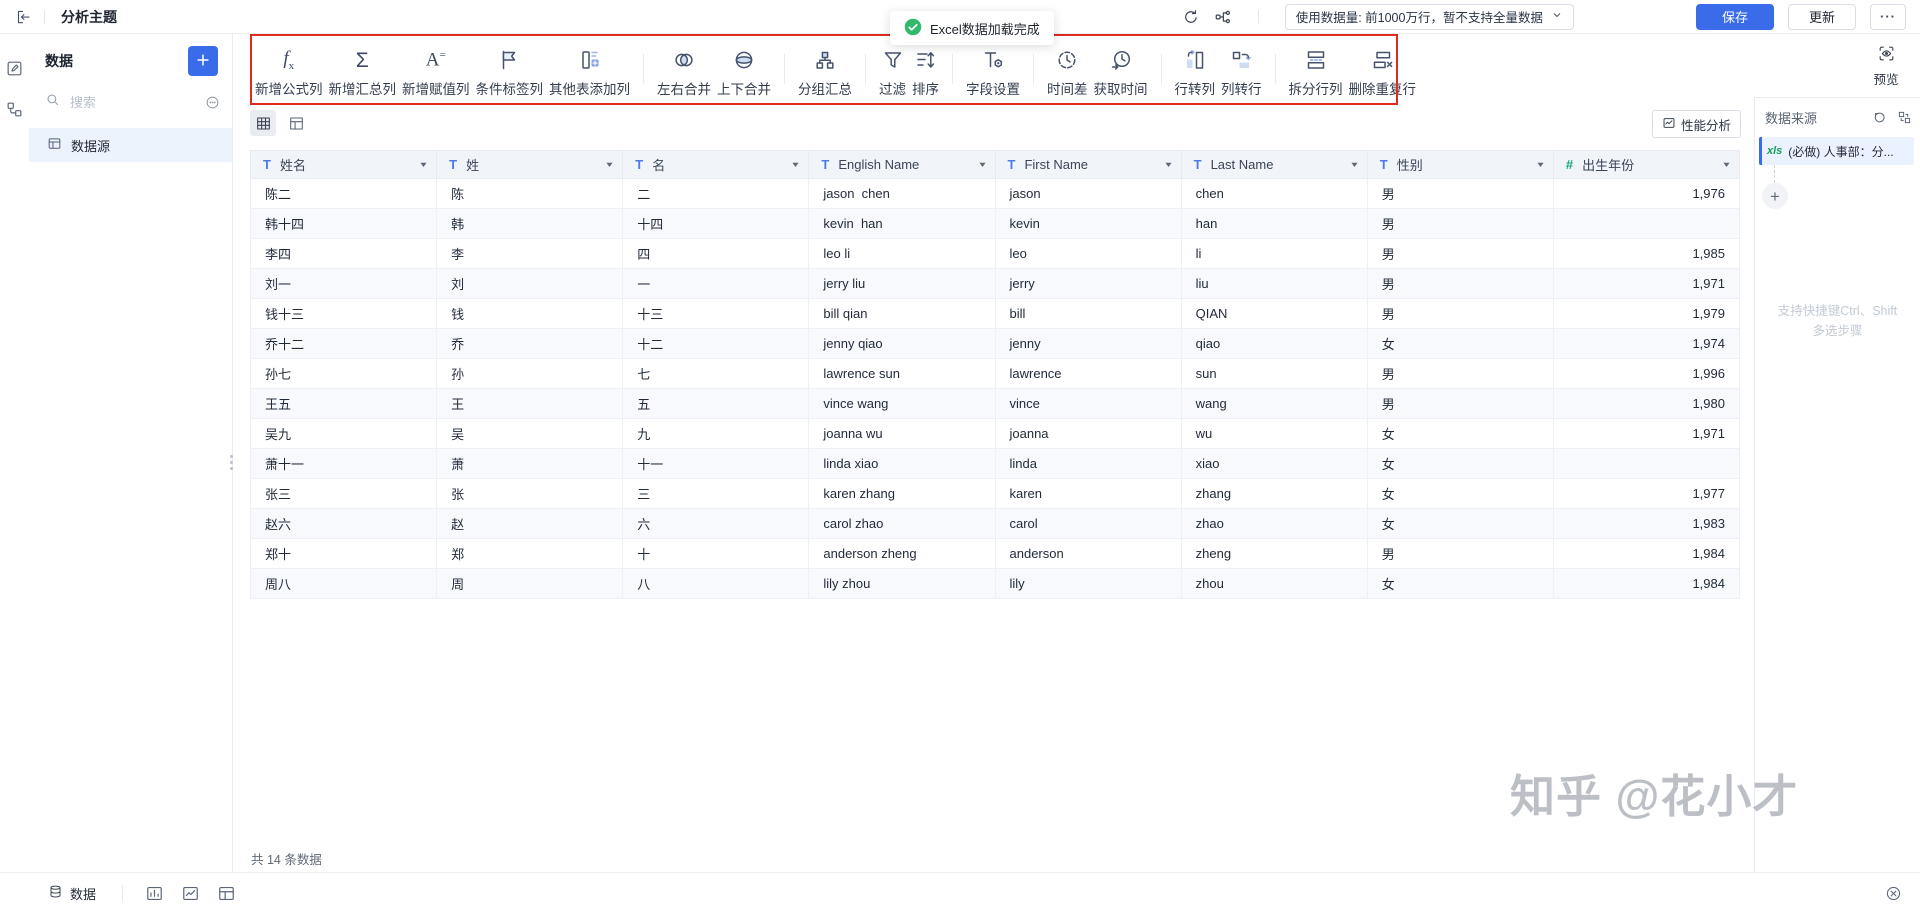 The height and width of the screenshot is (913, 1920). Describe the element at coordinates (1775, 196) in the screenshot. I see `add-step-button: +` at that location.